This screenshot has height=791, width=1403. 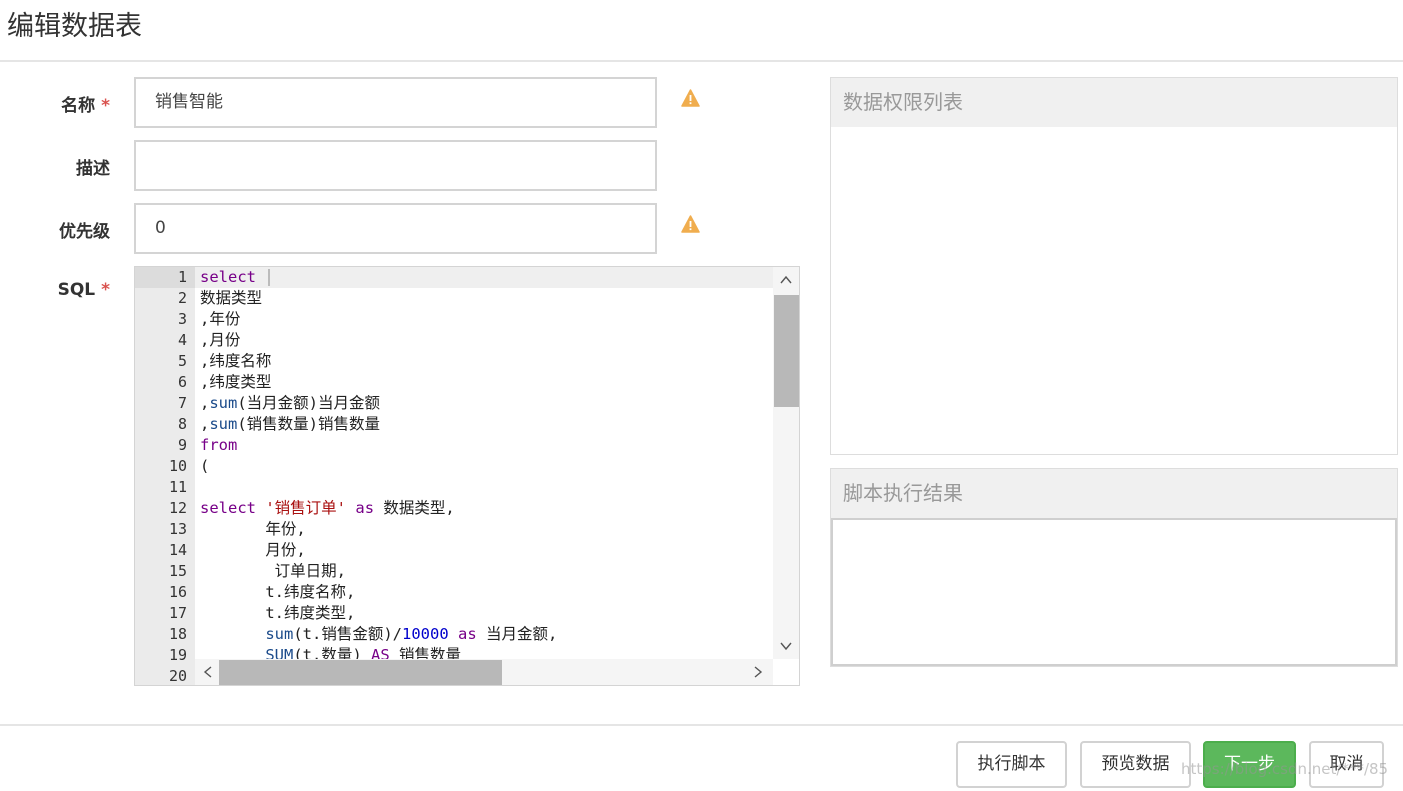 I want to click on chevron-up-icon, so click(x=786, y=280).